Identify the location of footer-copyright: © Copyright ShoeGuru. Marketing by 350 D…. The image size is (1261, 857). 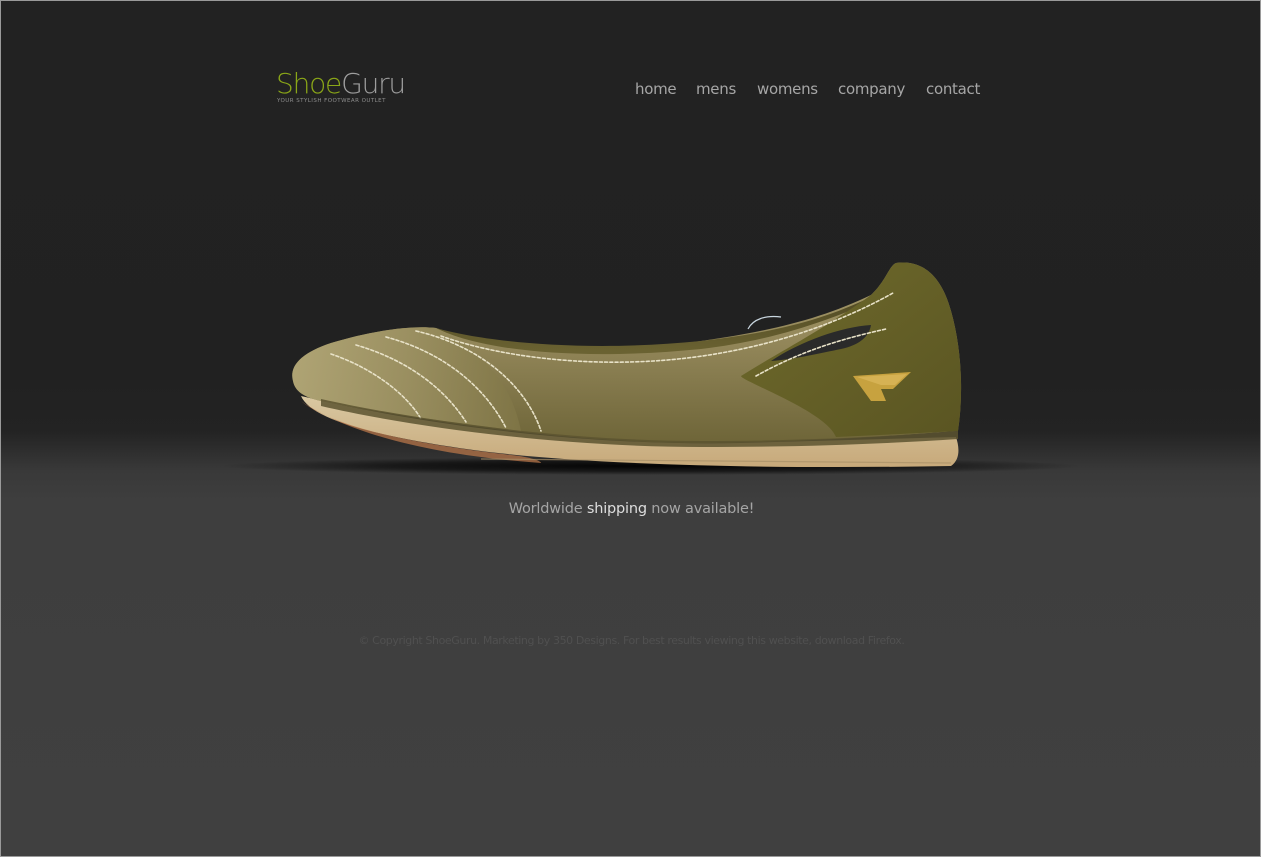
(631, 640).